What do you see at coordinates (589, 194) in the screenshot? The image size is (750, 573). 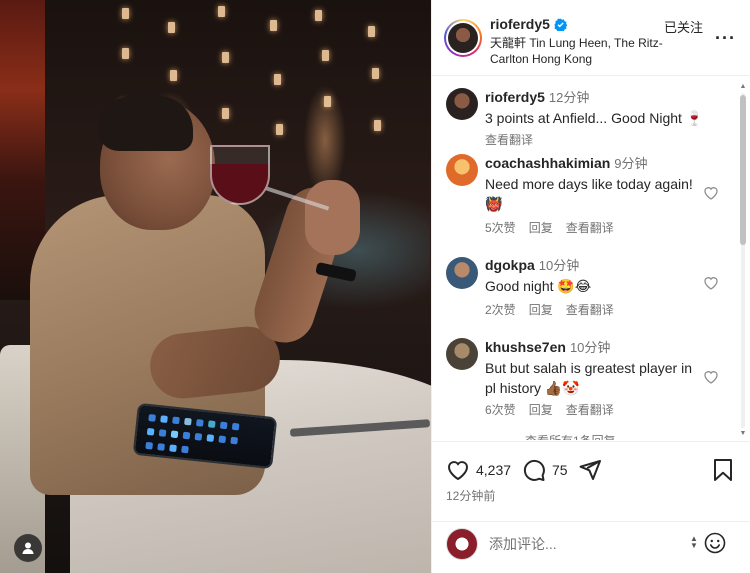 I see `comment-text: Need more days like today again! 👹` at bounding box center [589, 194].